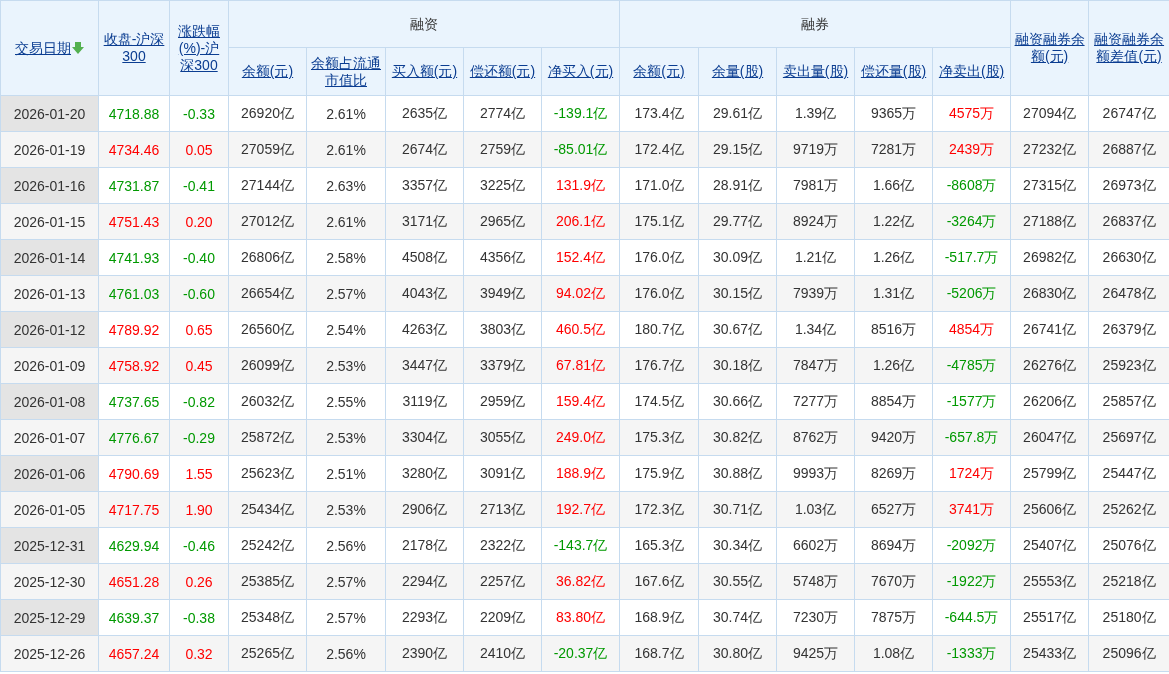 The height and width of the screenshot is (674, 1169). I want to click on table-cell: 30.88亿, so click(737, 473).